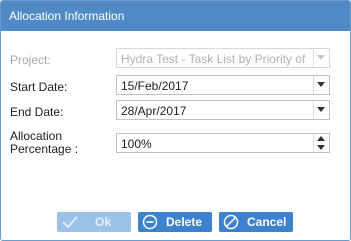  I want to click on end-date-dropdown-button, so click(321, 110).